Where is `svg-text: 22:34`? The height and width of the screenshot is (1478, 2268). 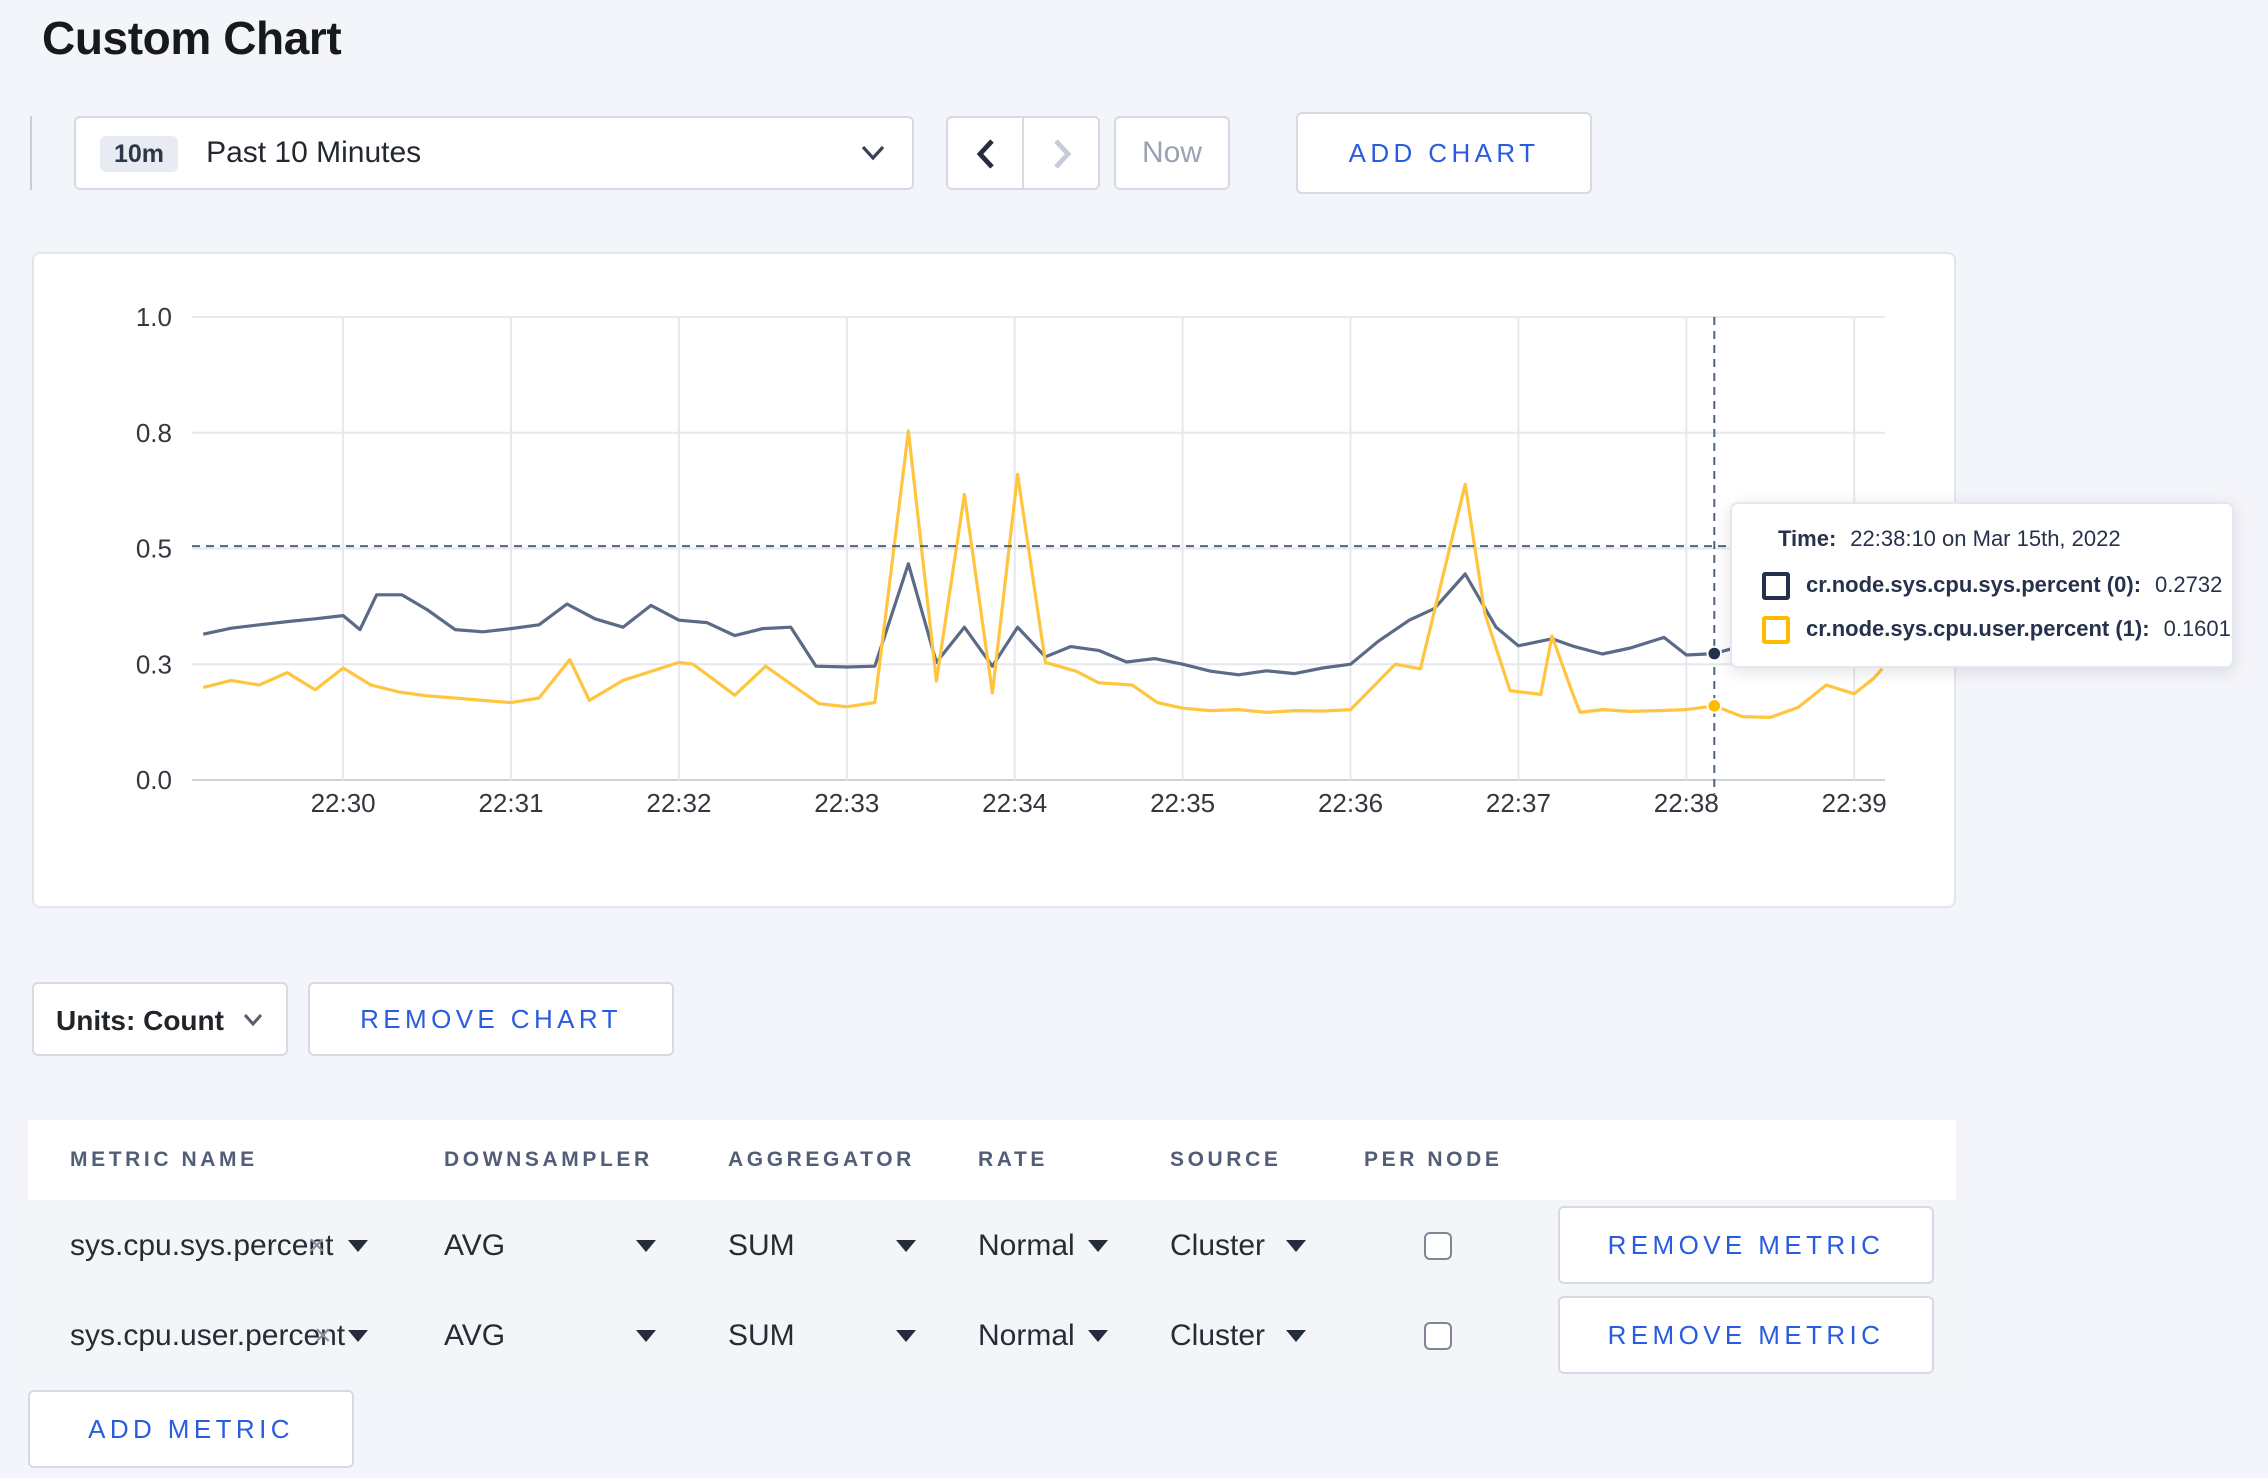 svg-text: 22:34 is located at coordinates (1014, 803).